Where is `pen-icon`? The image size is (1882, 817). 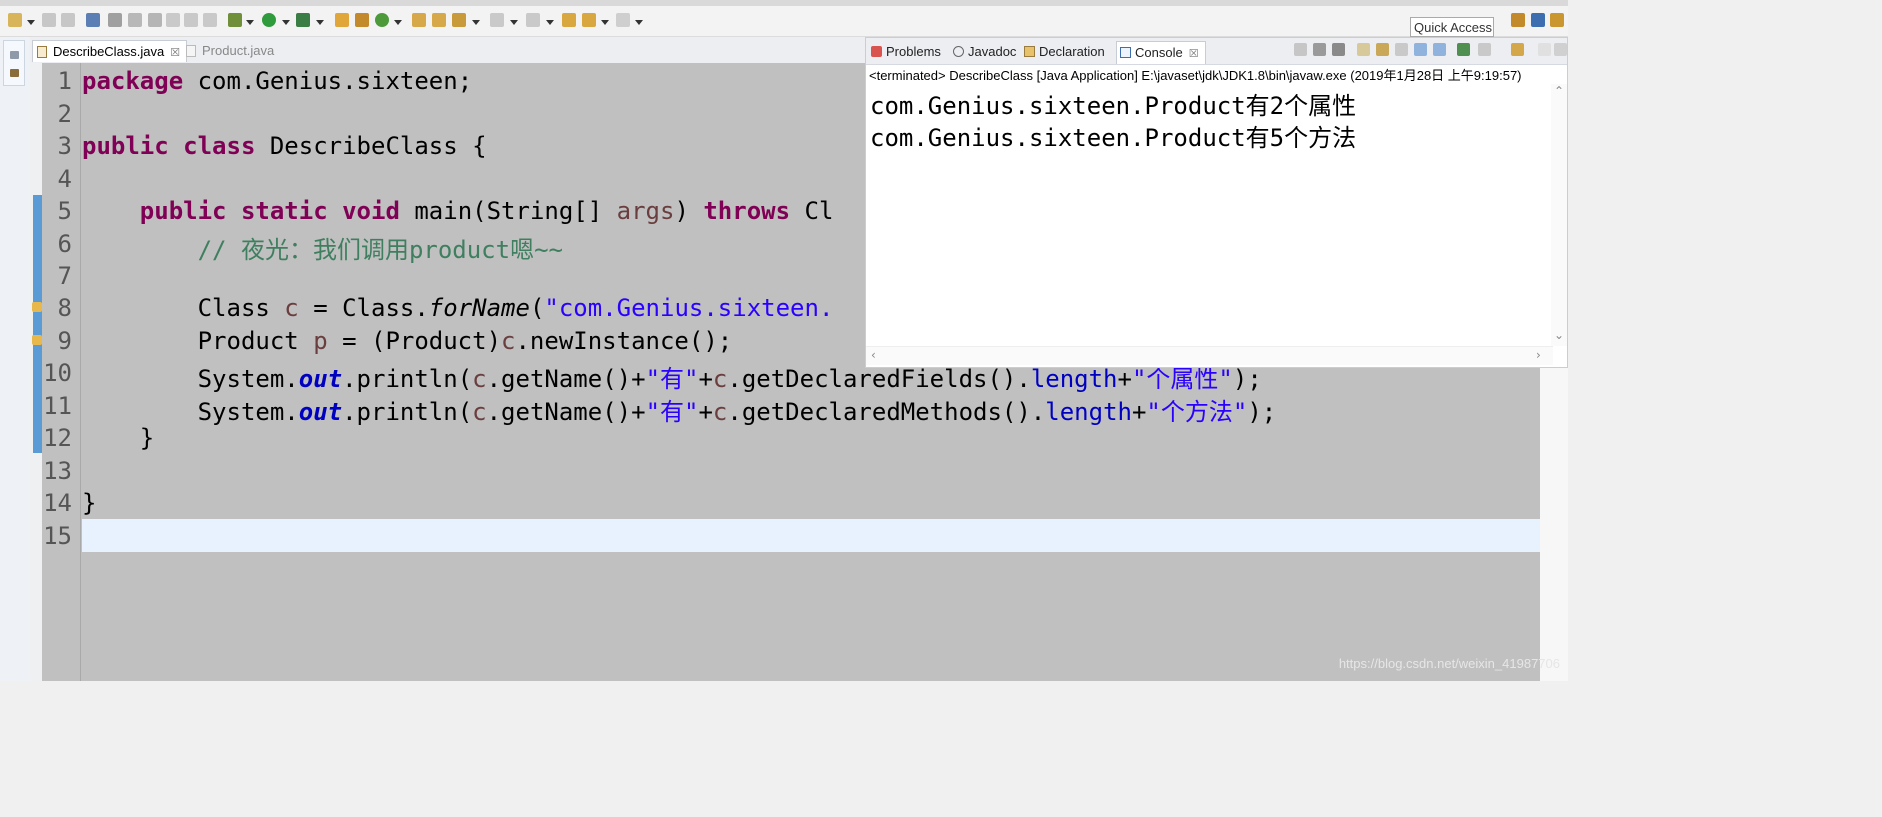 pen-icon is located at coordinates (115, 20).